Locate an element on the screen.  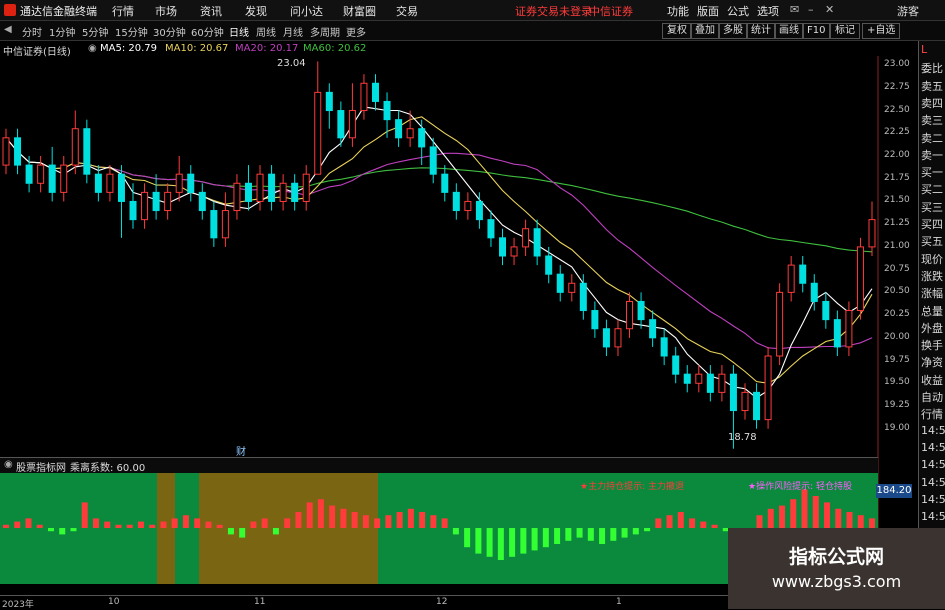
indicator-name: 股票指标网 is located at coordinates (41, 466).